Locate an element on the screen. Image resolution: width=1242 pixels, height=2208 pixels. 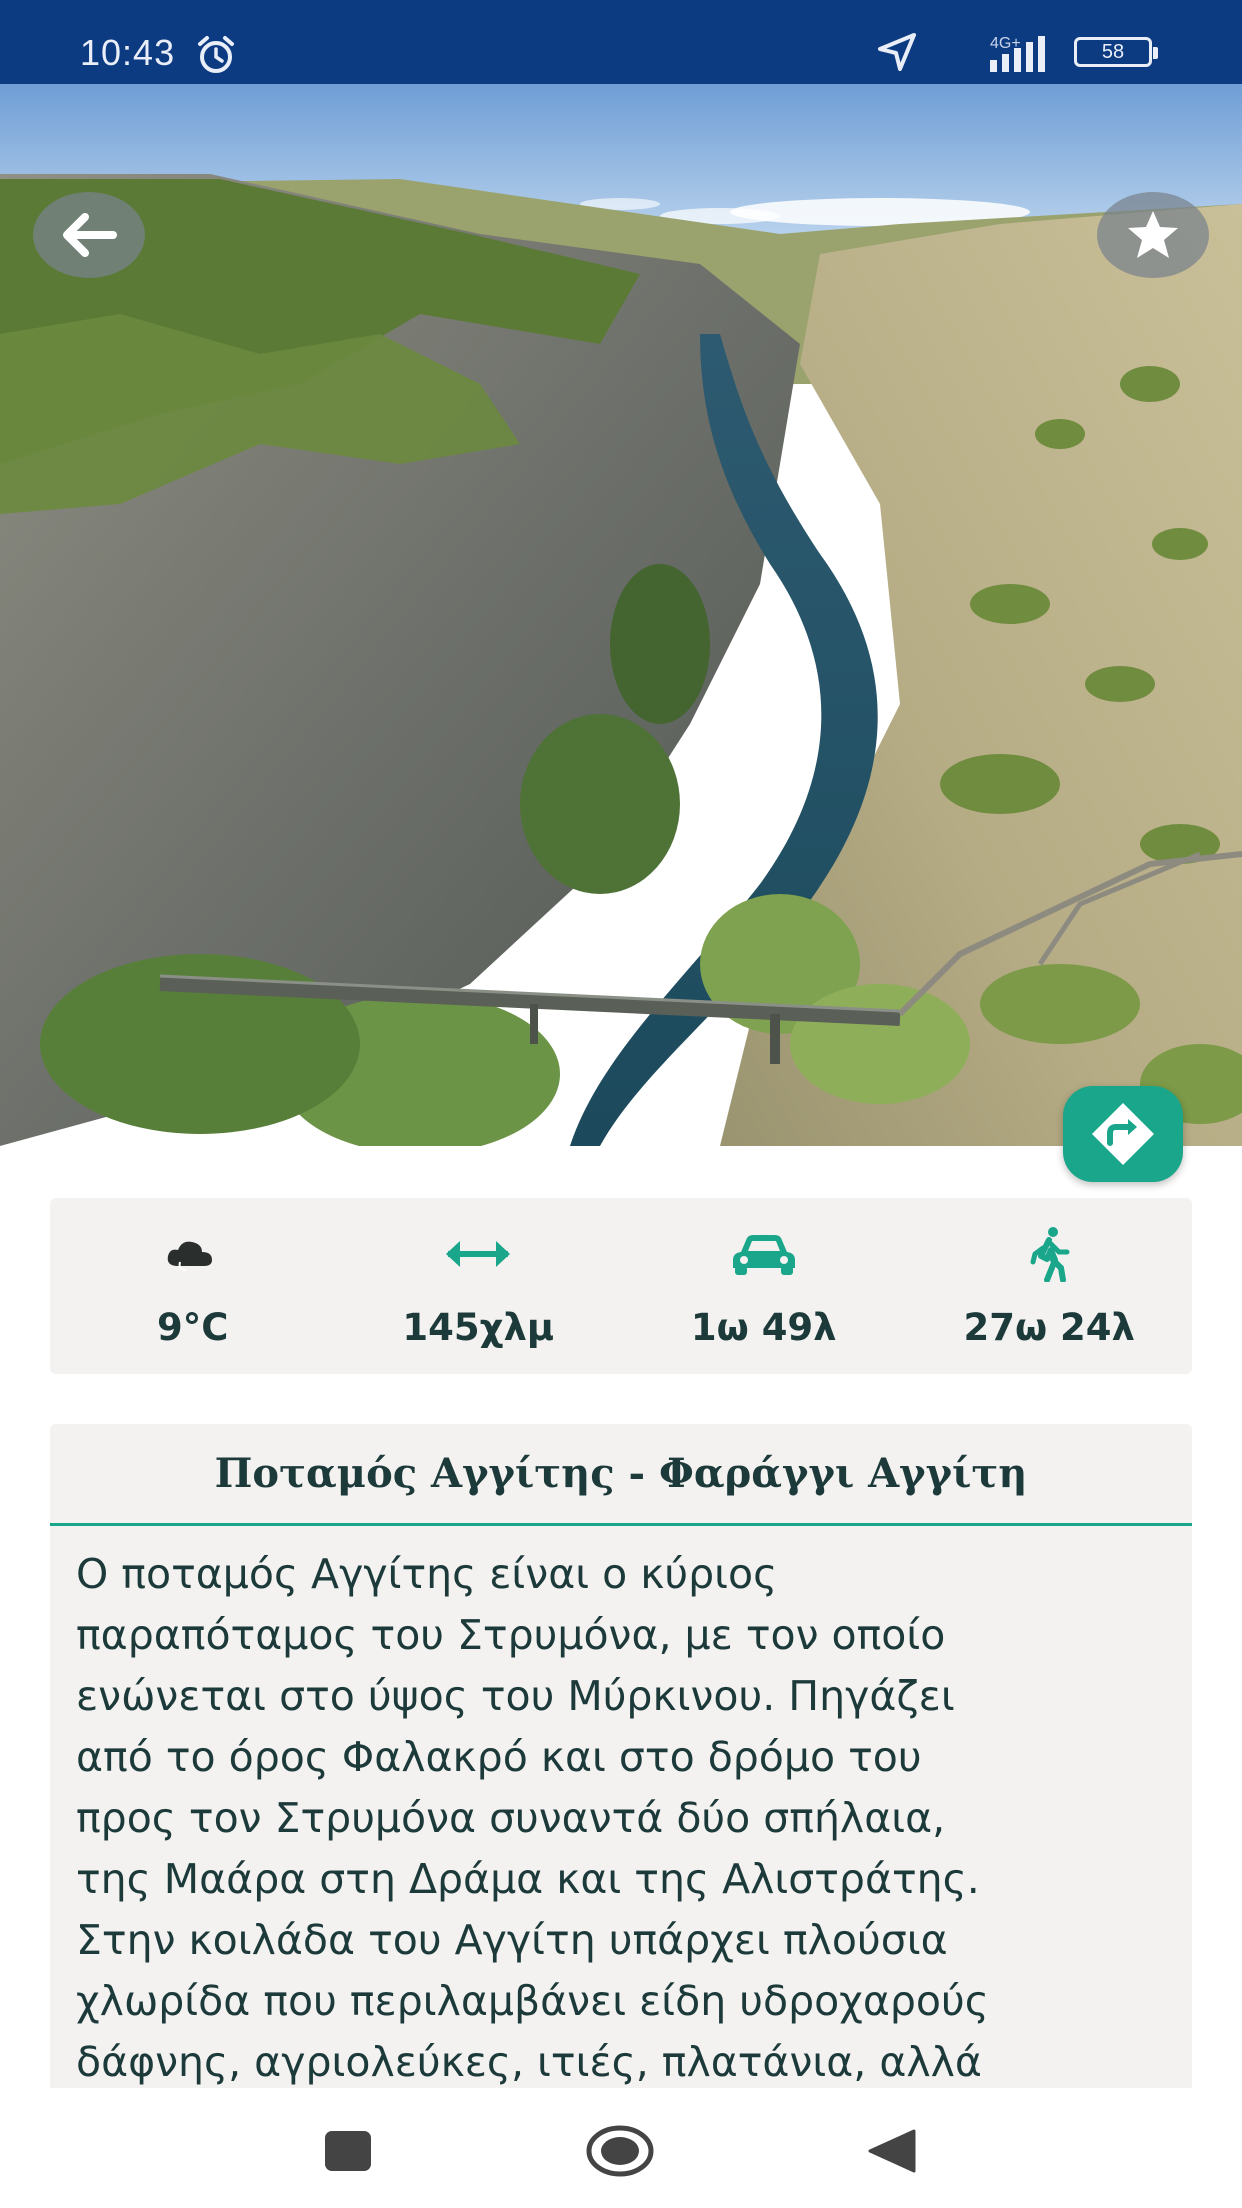
directions-button is located at coordinates (1123, 1134).